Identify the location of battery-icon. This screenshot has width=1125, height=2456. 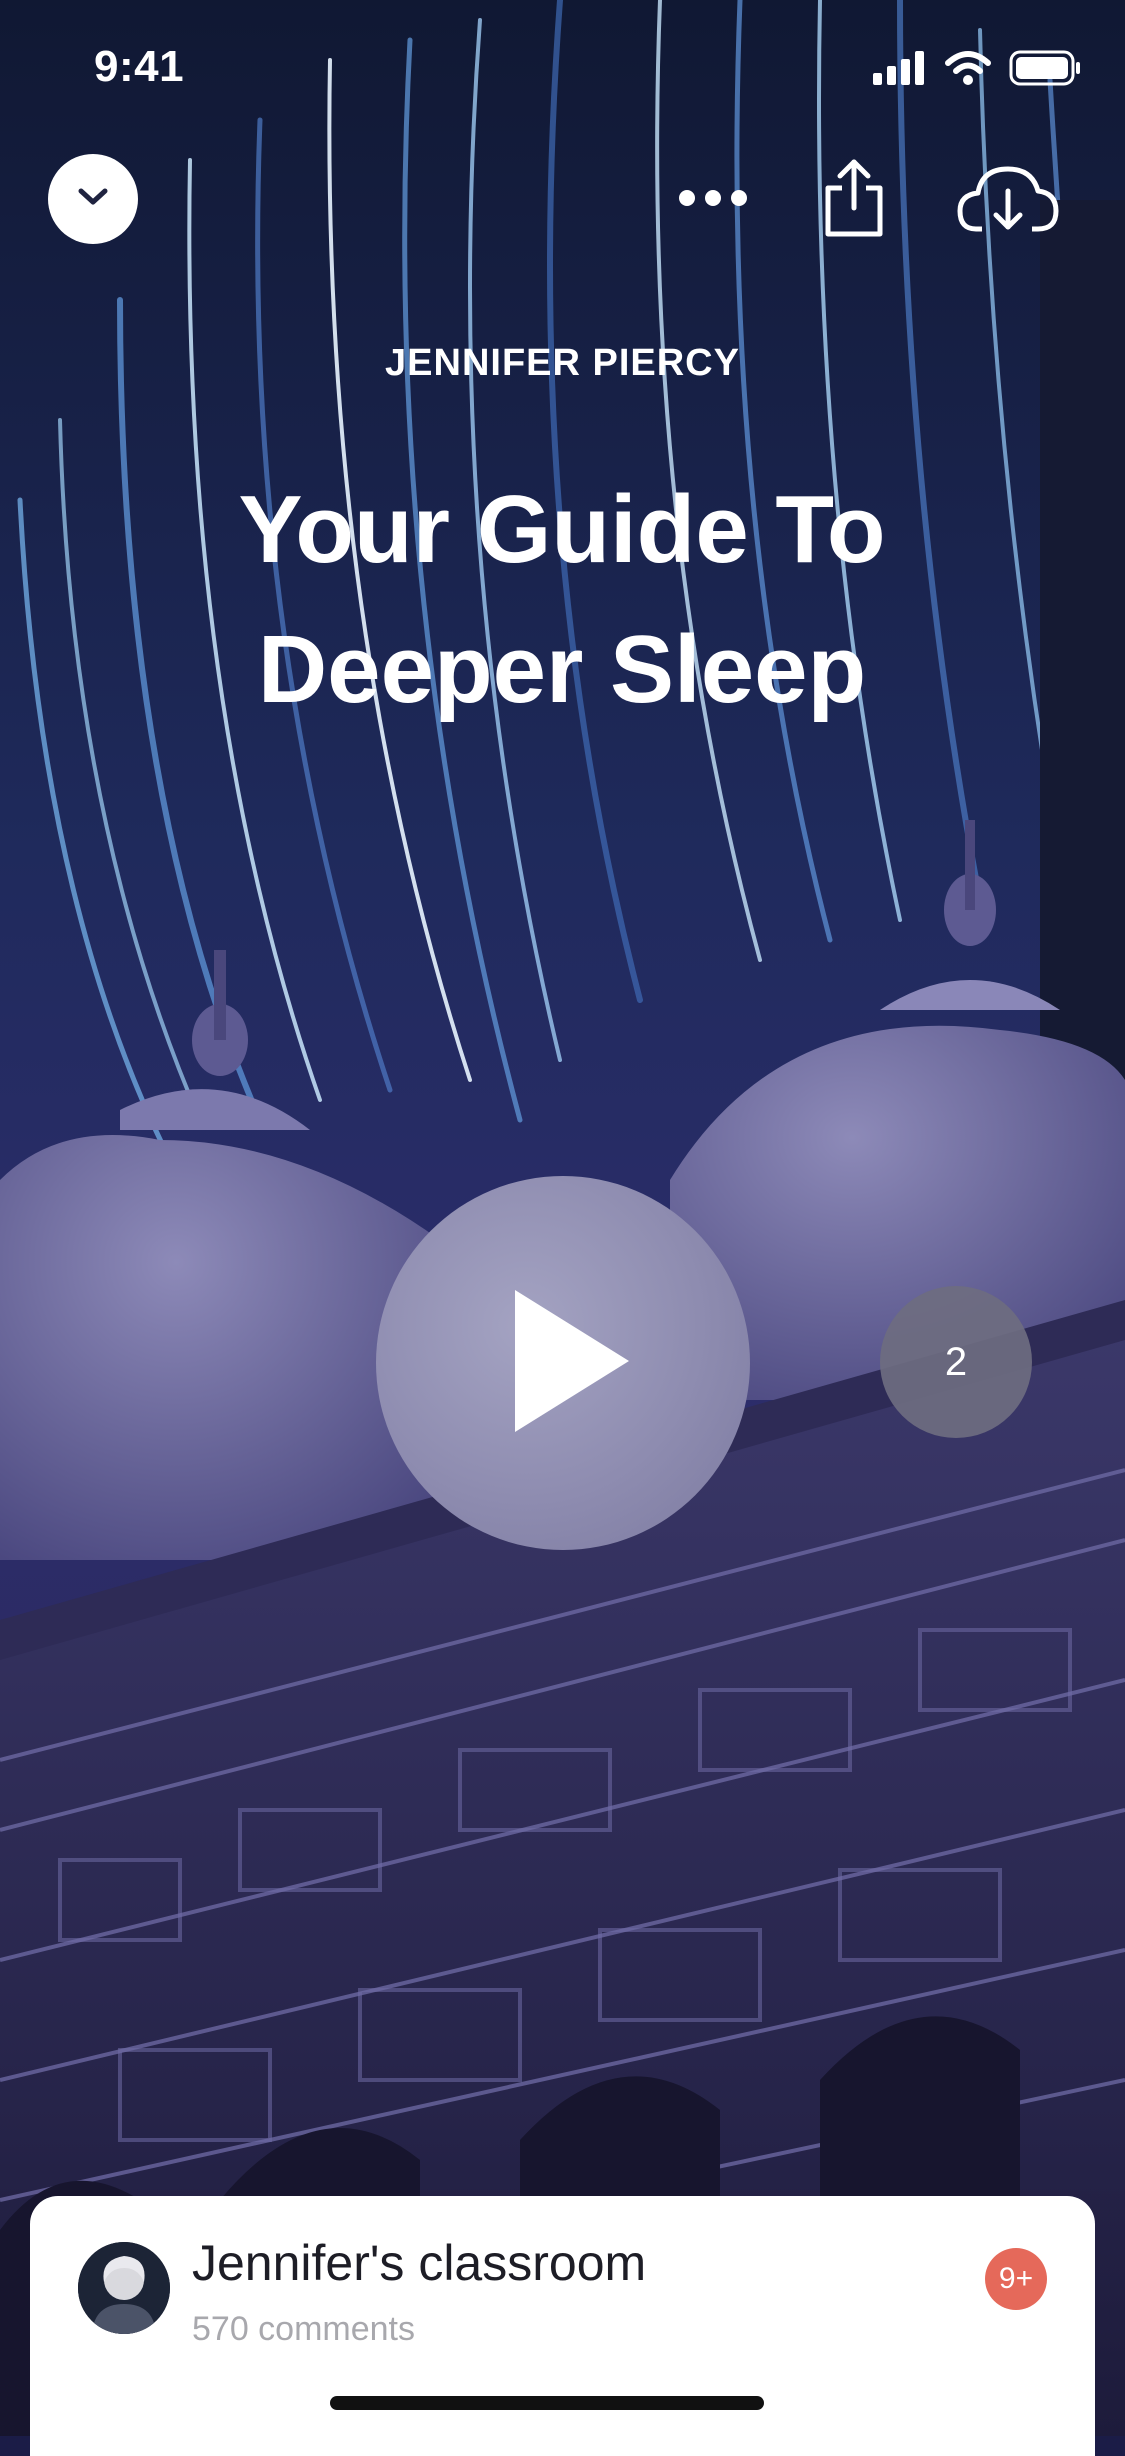
(1045, 70).